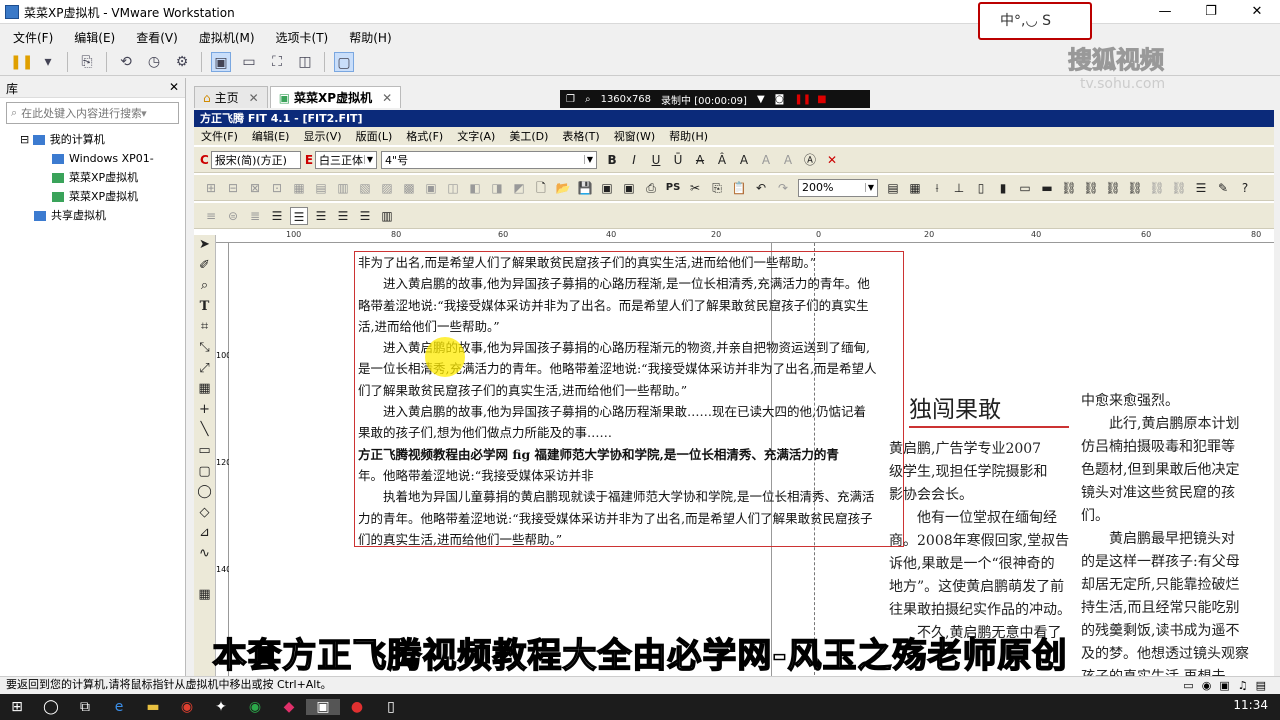  Describe the element at coordinates (424, 136) in the screenshot. I see `fit-menu-format: 格式(F)` at that location.